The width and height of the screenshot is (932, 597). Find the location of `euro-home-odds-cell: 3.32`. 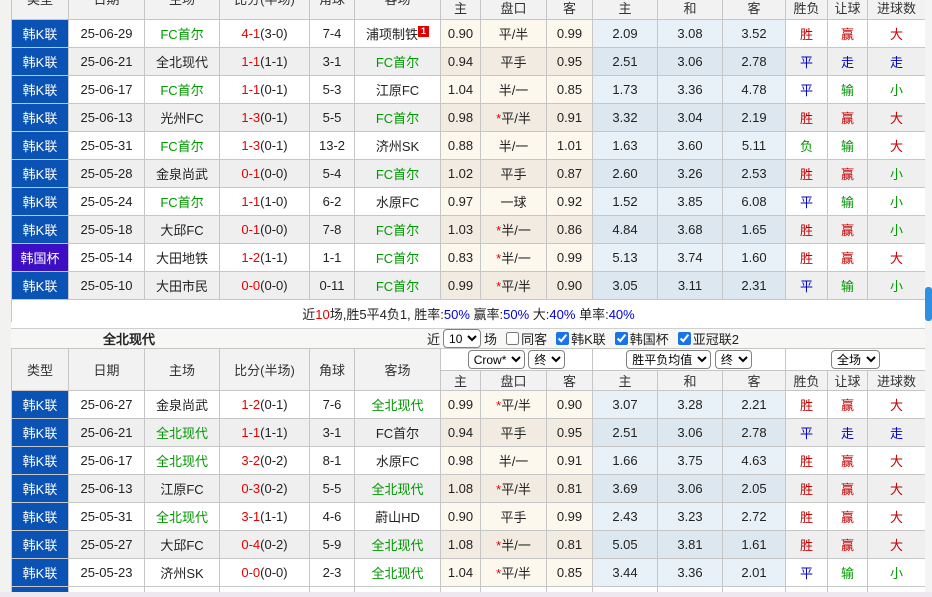

euro-home-odds-cell: 3.32 is located at coordinates (625, 117).